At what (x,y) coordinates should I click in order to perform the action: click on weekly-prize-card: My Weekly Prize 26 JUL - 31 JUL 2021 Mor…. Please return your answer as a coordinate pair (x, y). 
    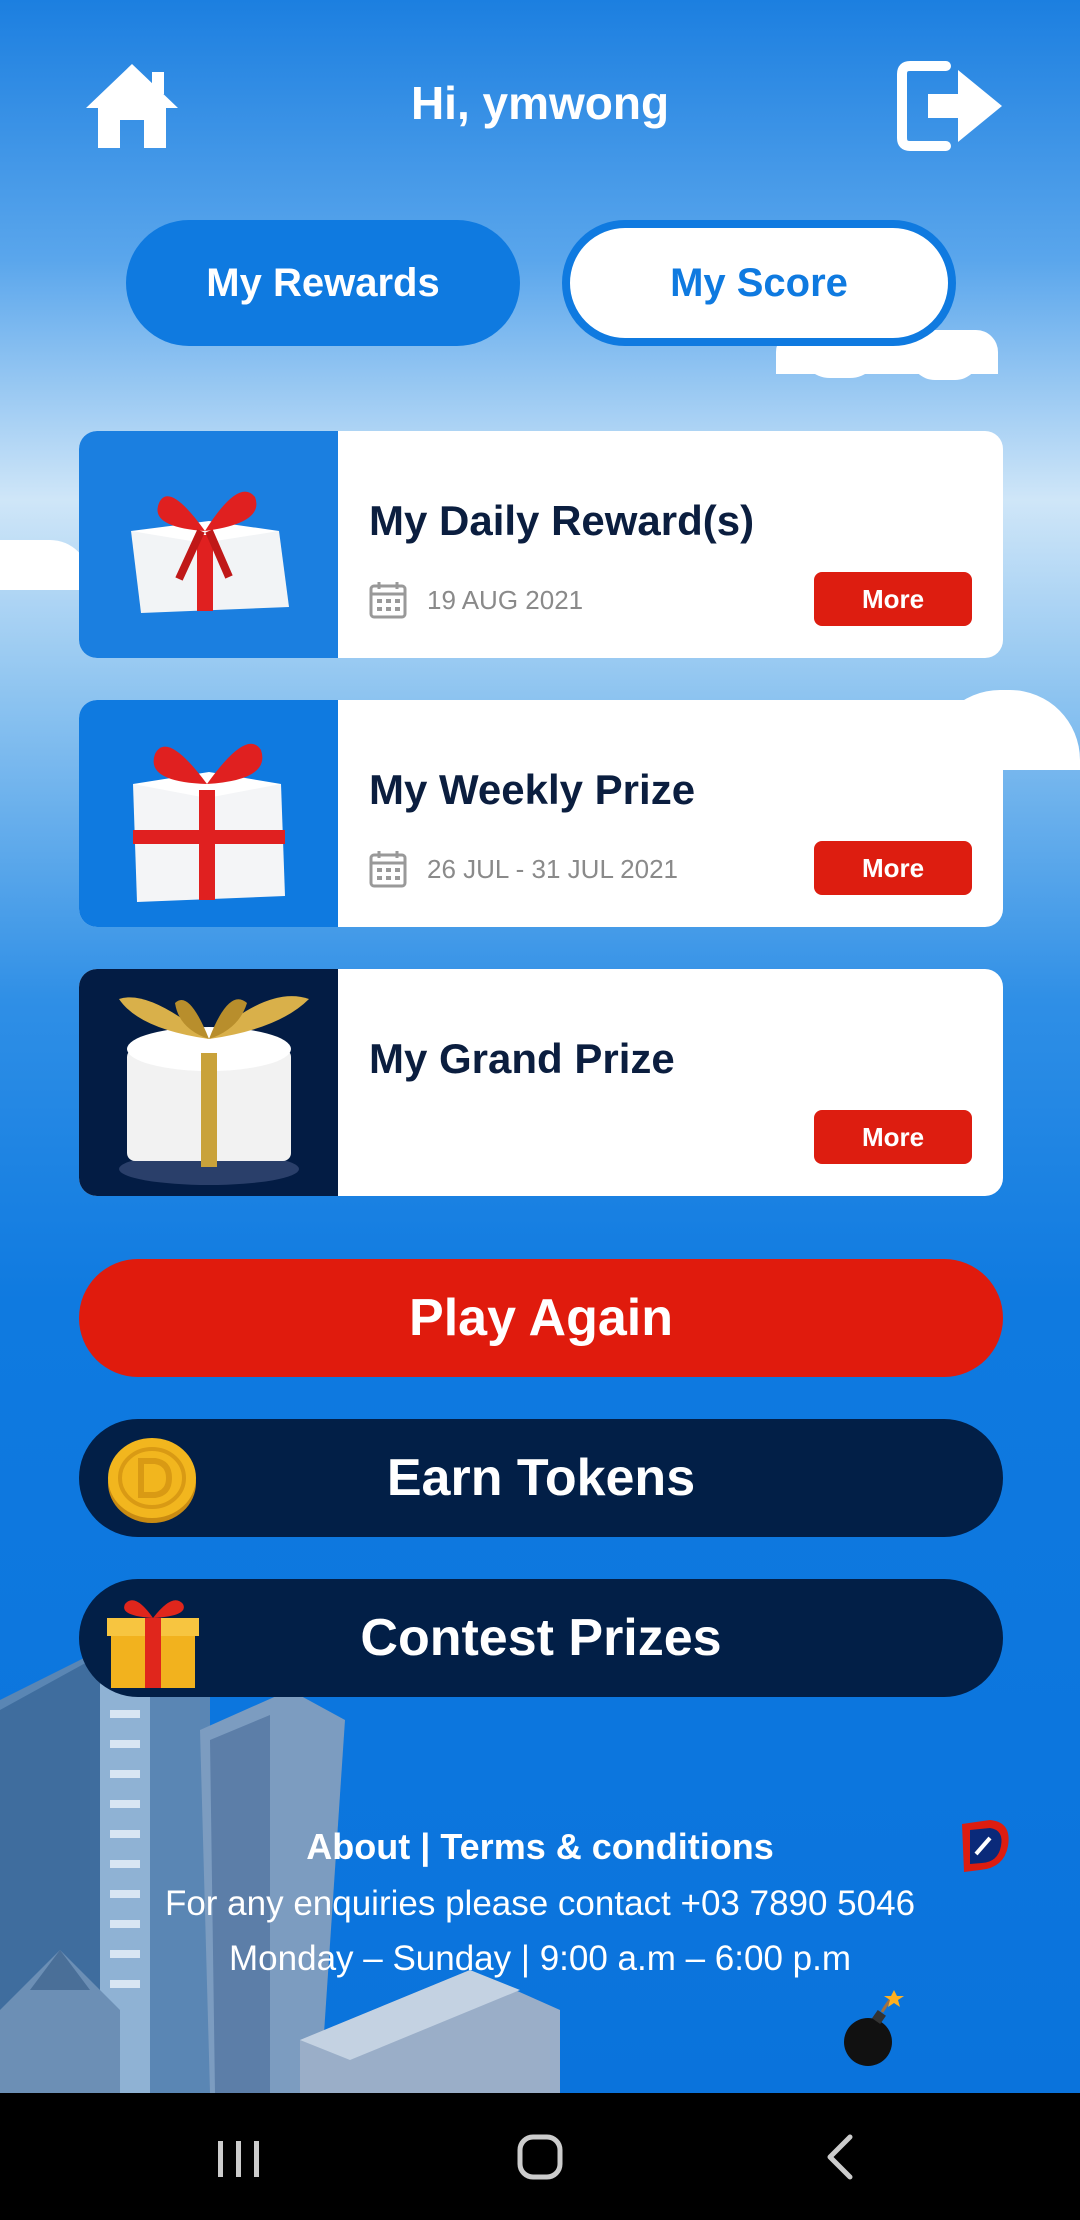
    Looking at the image, I should click on (541, 813).